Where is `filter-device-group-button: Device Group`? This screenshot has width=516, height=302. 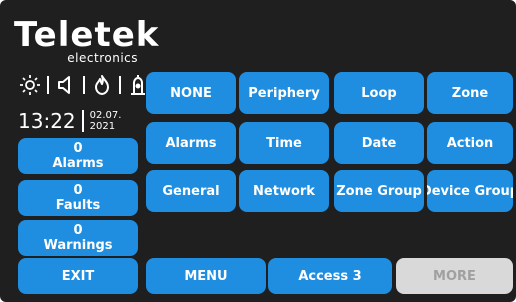
filter-device-group-button: Device Group is located at coordinates (470, 191).